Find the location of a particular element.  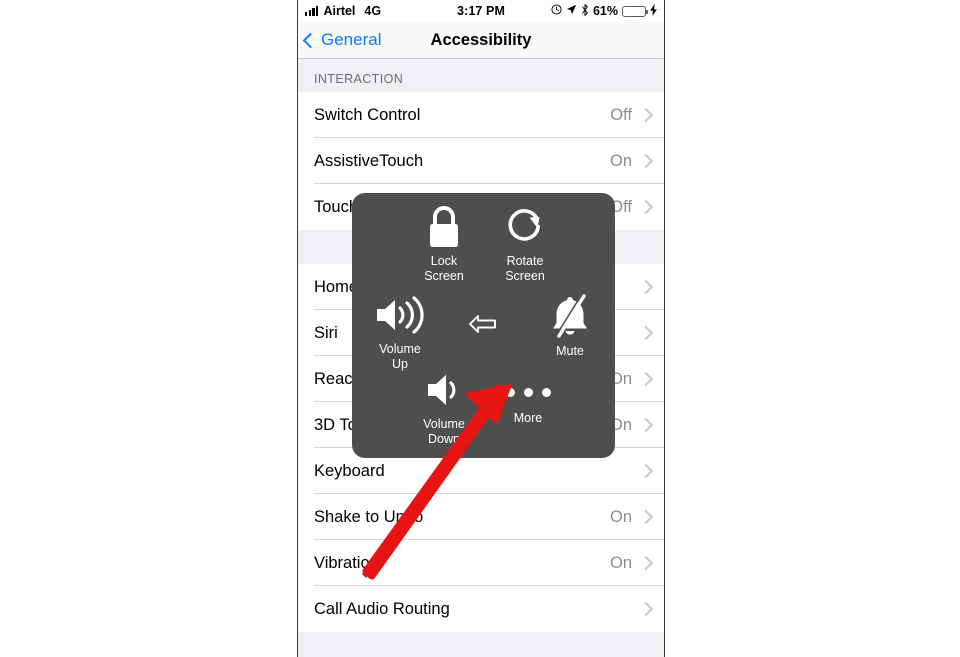

assistivetouch-item-label: Rotate Screen is located at coordinates (525, 268).